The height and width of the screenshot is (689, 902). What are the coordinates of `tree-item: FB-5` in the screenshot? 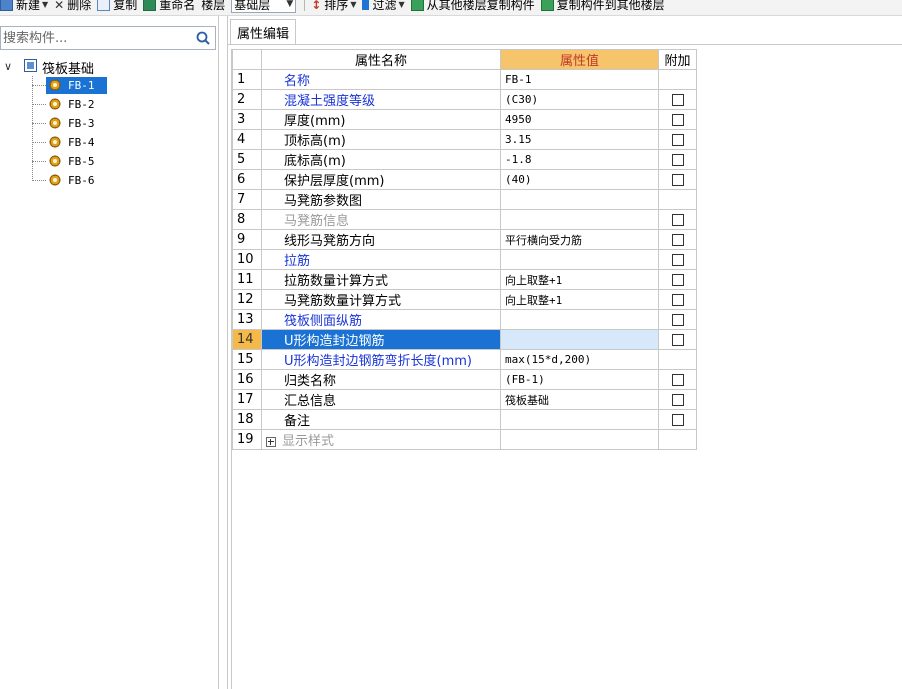 It's located at (108, 161).